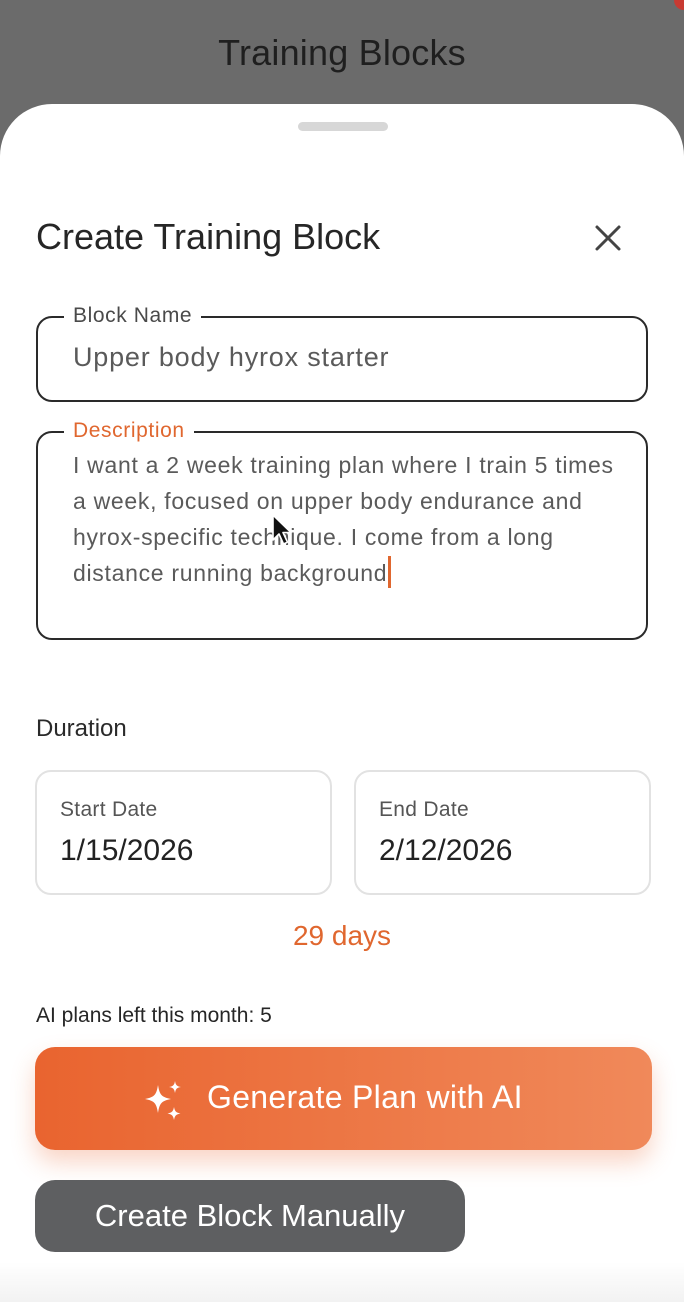 Image resolution: width=684 pixels, height=1302 pixels. Describe the element at coordinates (446, 850) in the screenshot. I see `end-date-value: 2/12/2026` at that location.